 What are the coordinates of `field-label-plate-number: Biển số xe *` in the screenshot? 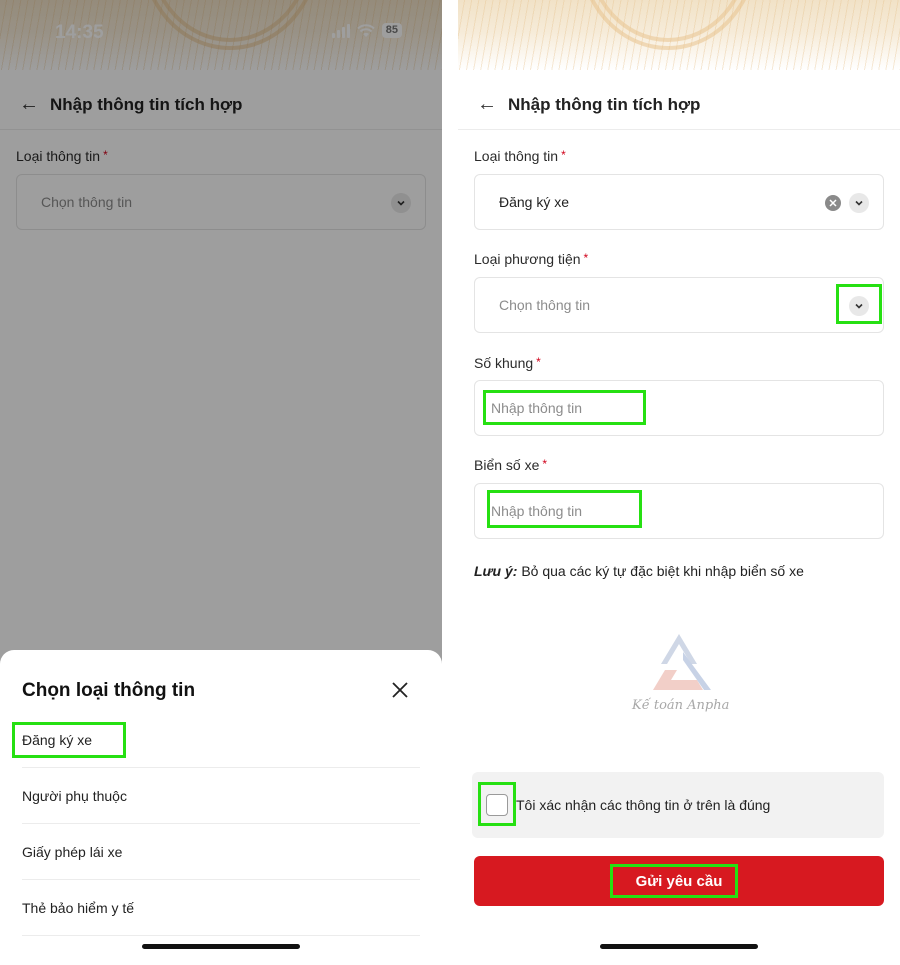 It's located at (511, 465).